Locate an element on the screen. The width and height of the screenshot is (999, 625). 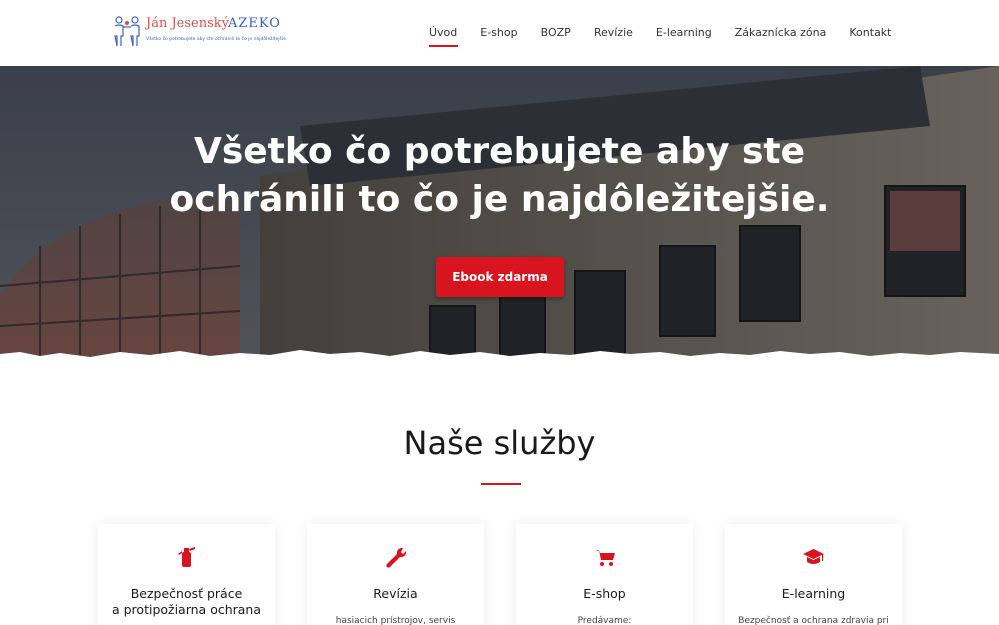
service-card-title-line1: E-learning is located at coordinates (813, 593).